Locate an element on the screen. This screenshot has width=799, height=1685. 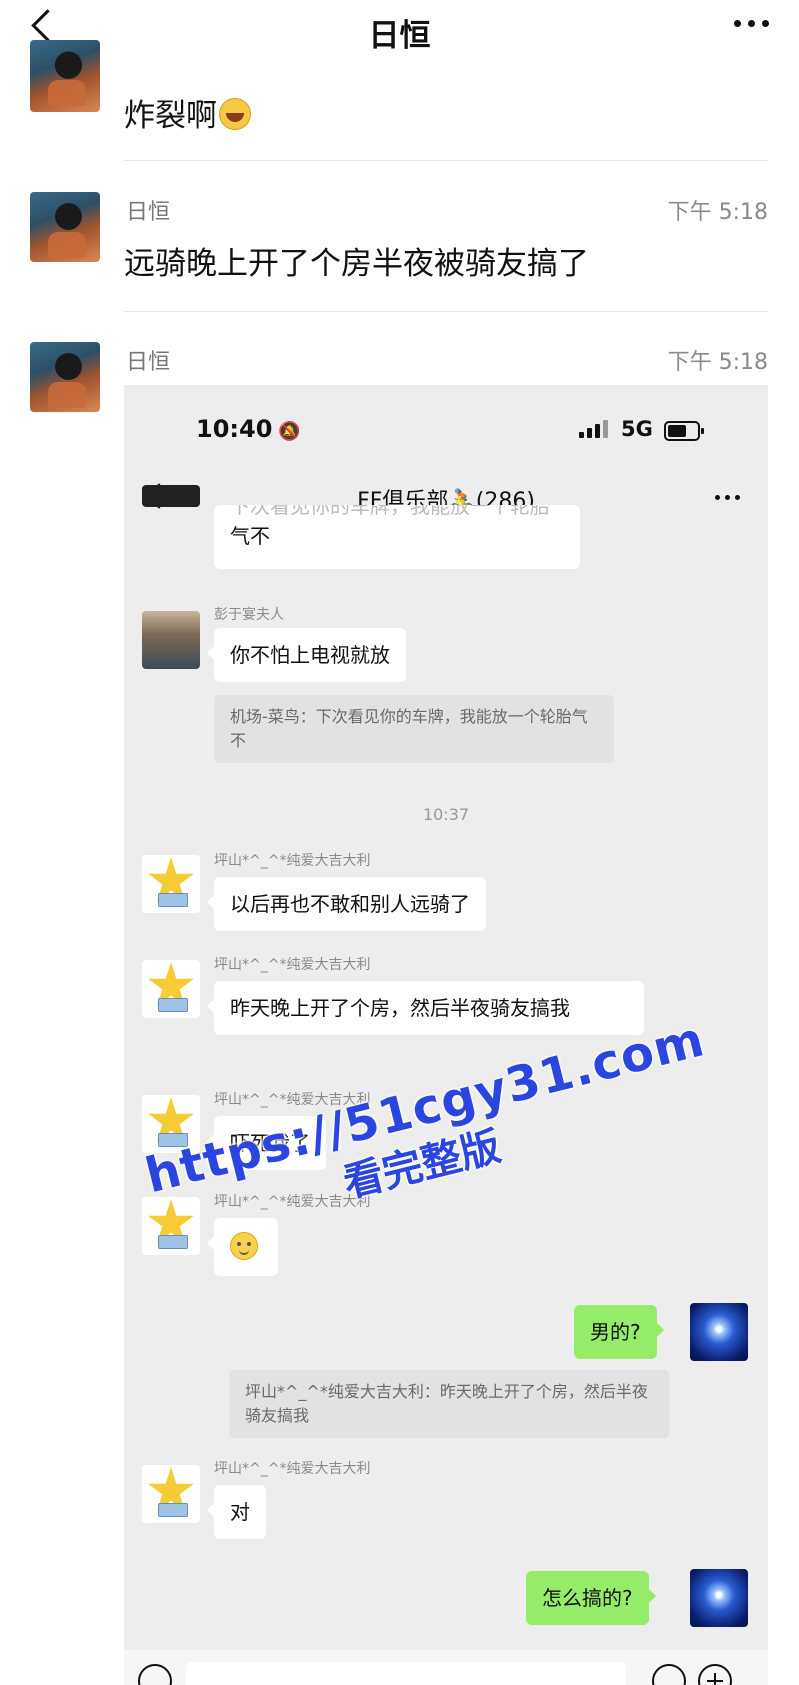
plus-icon is located at coordinates (715, 1674).